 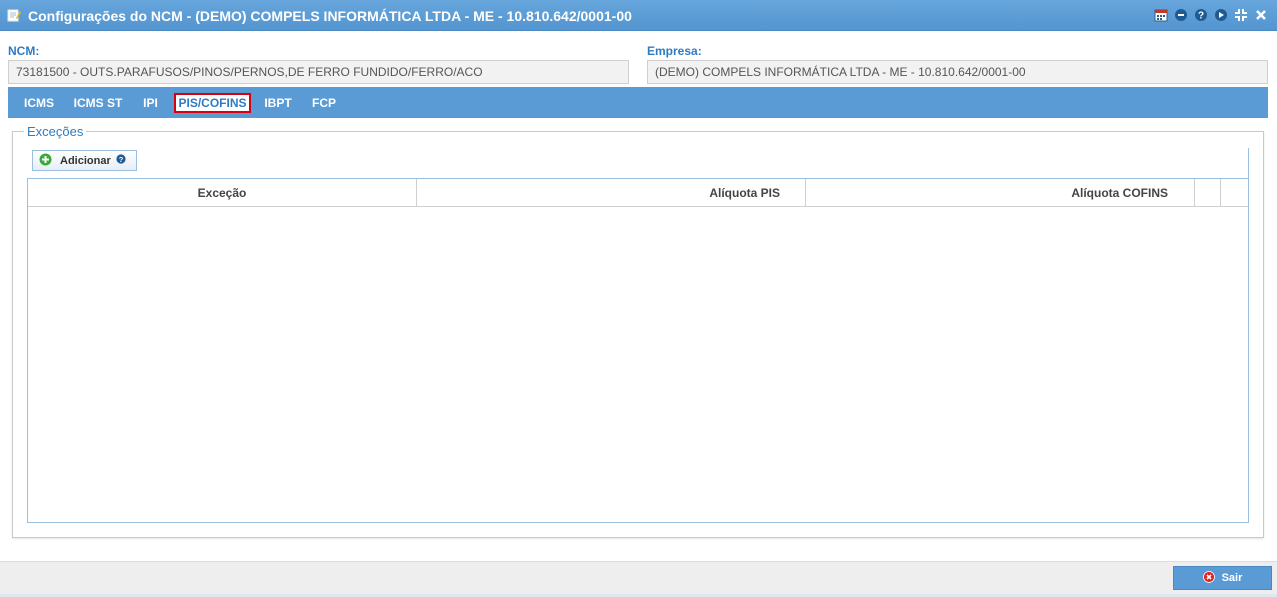 What do you see at coordinates (1208, 578) in the screenshot?
I see `exit-icon` at bounding box center [1208, 578].